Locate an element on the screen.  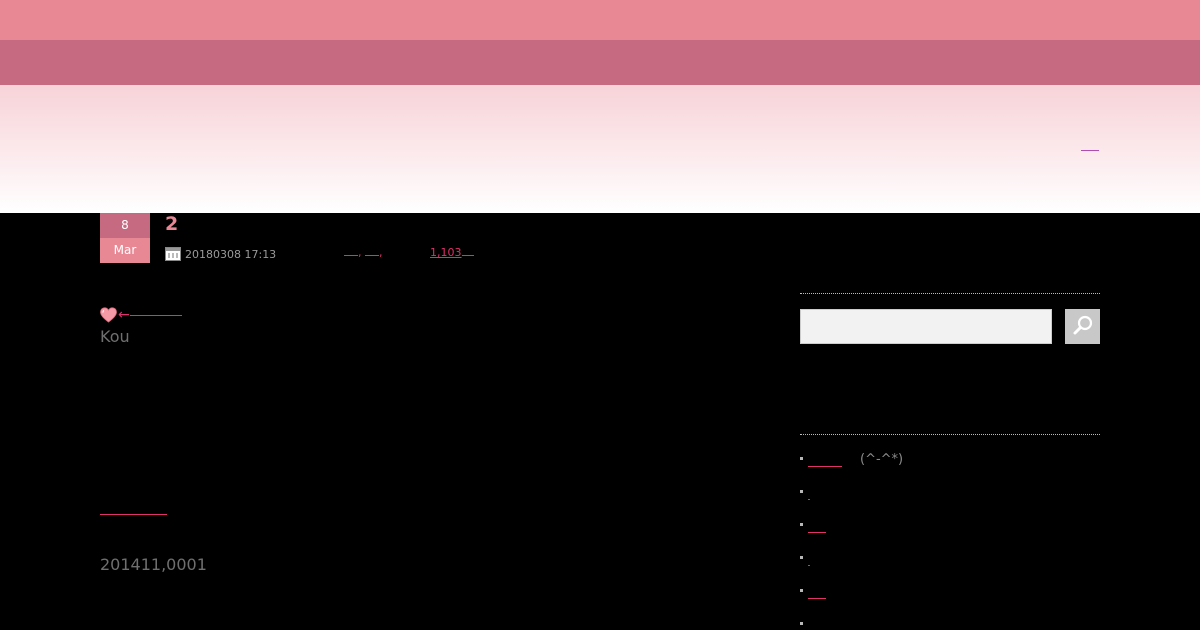
post-views-link: 1,103 is located at coordinates (452, 252).